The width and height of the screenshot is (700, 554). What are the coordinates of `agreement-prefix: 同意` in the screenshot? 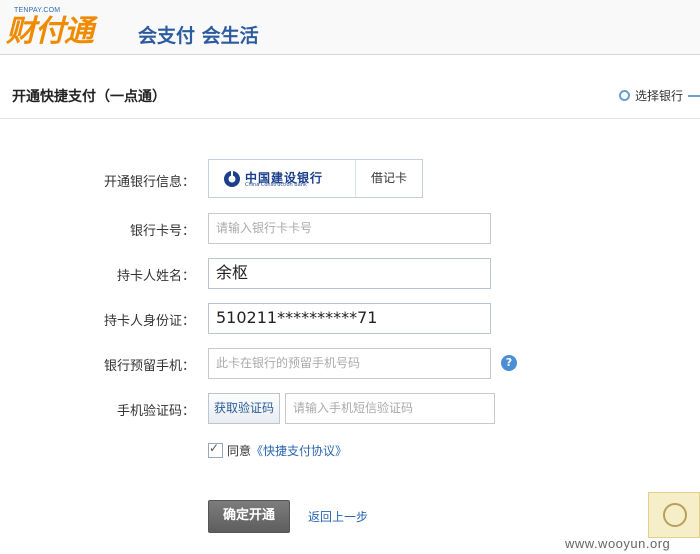 It's located at (239, 451).